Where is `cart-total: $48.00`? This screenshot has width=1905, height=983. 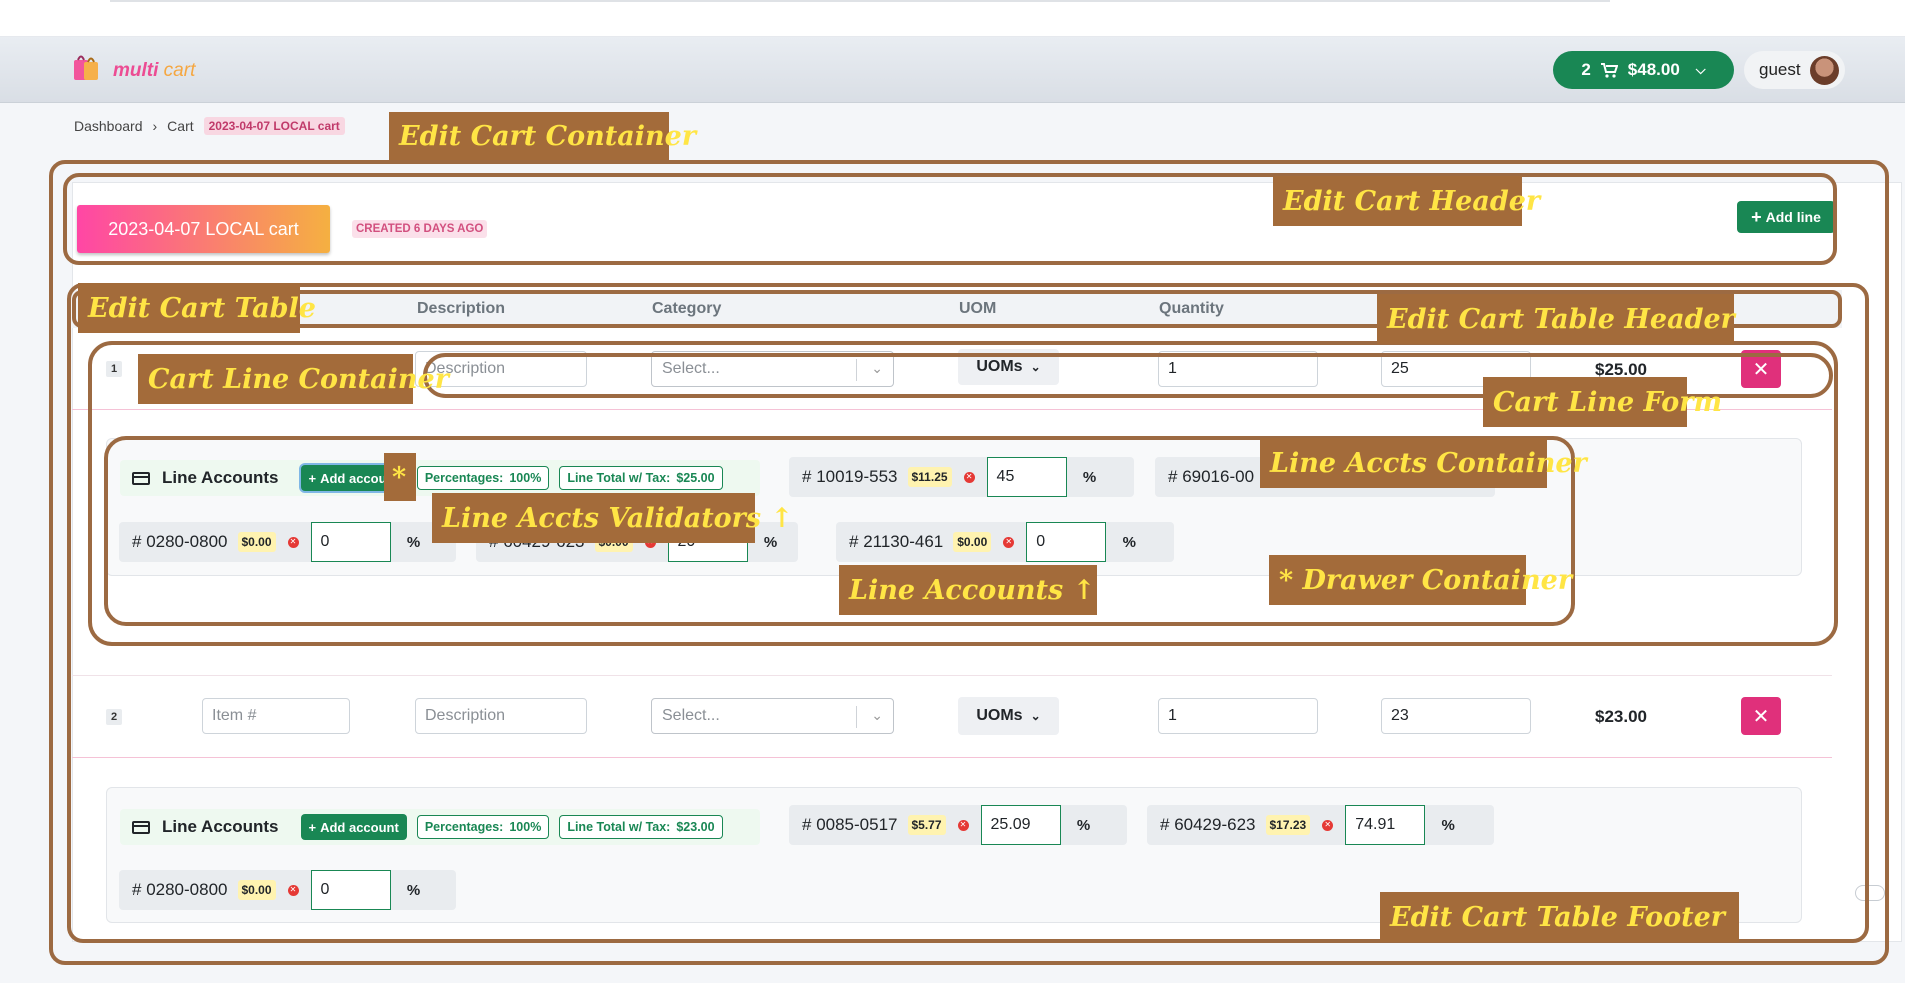
cart-total: $48.00 is located at coordinates (1653, 69).